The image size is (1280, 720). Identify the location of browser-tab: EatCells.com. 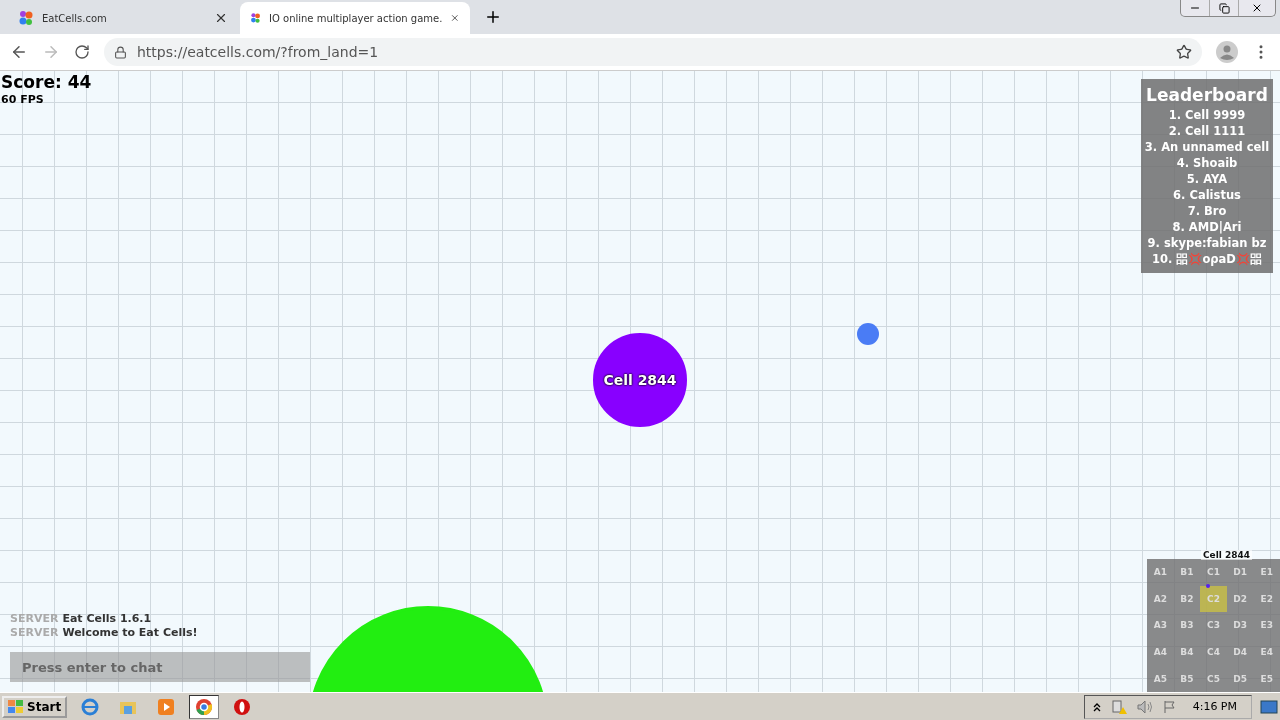
(123, 18).